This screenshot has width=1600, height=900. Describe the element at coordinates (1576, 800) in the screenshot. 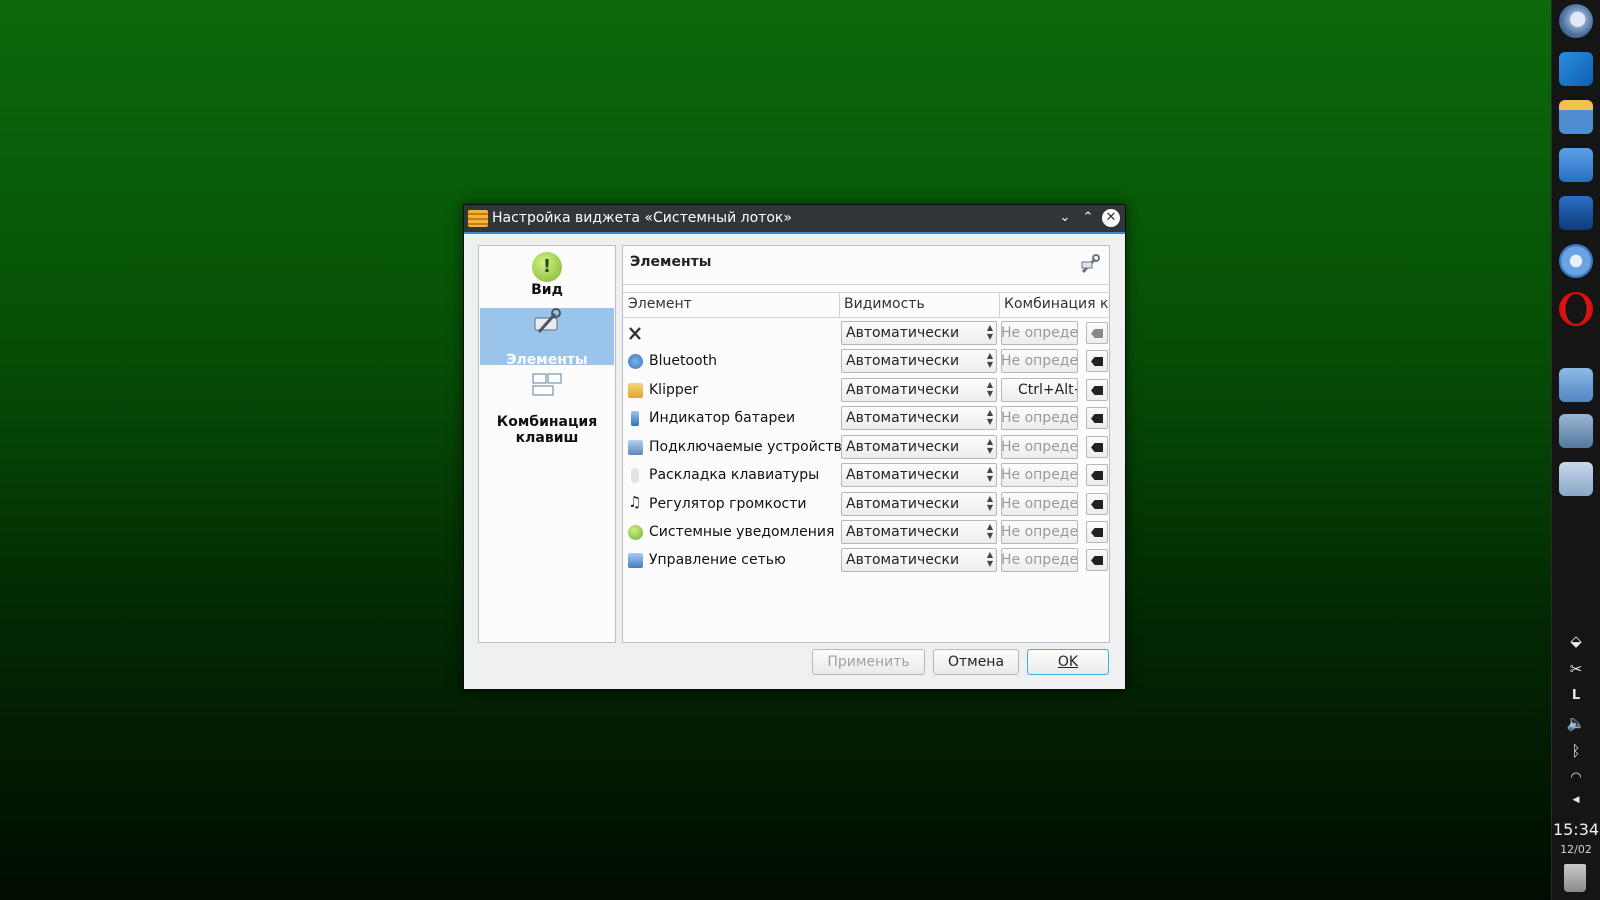

I see `tray-expand-arrow-icon: ◀` at that location.